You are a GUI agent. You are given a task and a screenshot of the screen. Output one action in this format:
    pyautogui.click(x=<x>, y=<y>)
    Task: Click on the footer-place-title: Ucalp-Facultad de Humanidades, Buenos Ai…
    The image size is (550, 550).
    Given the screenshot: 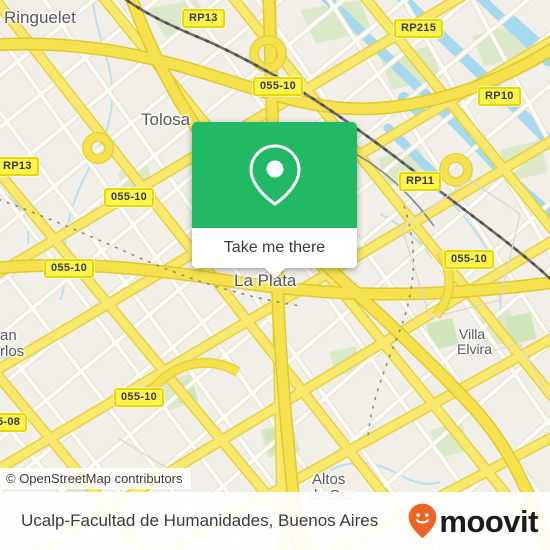 What is the action you would take?
    pyautogui.click(x=200, y=520)
    